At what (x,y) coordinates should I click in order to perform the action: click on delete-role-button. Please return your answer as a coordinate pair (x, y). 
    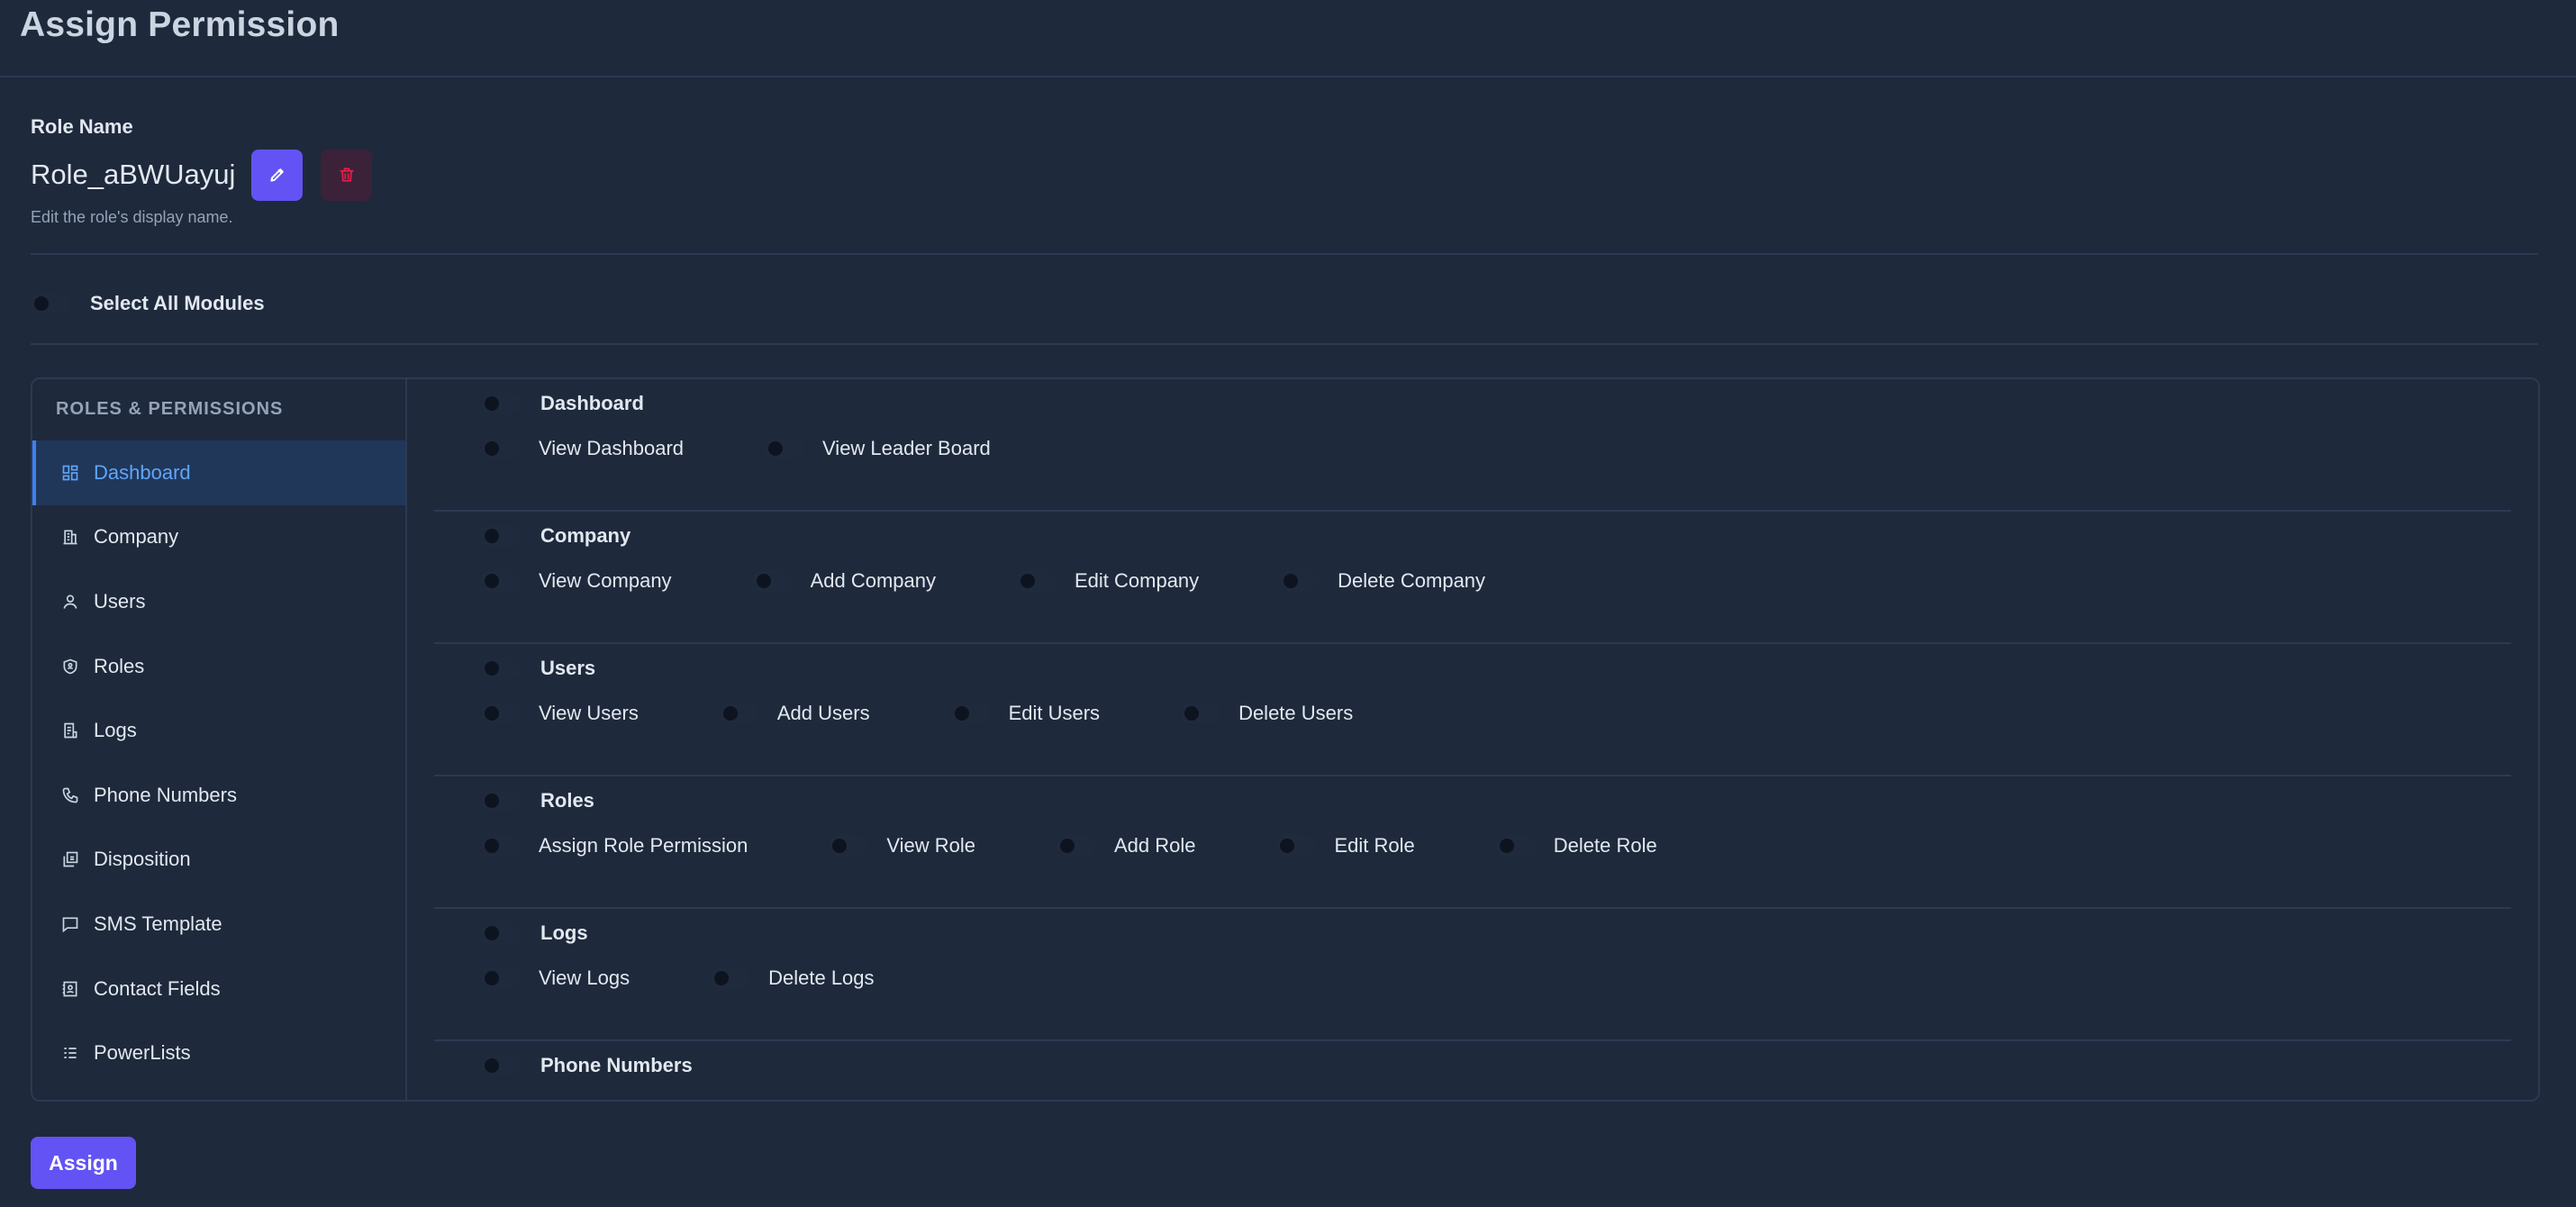
    Looking at the image, I should click on (347, 175).